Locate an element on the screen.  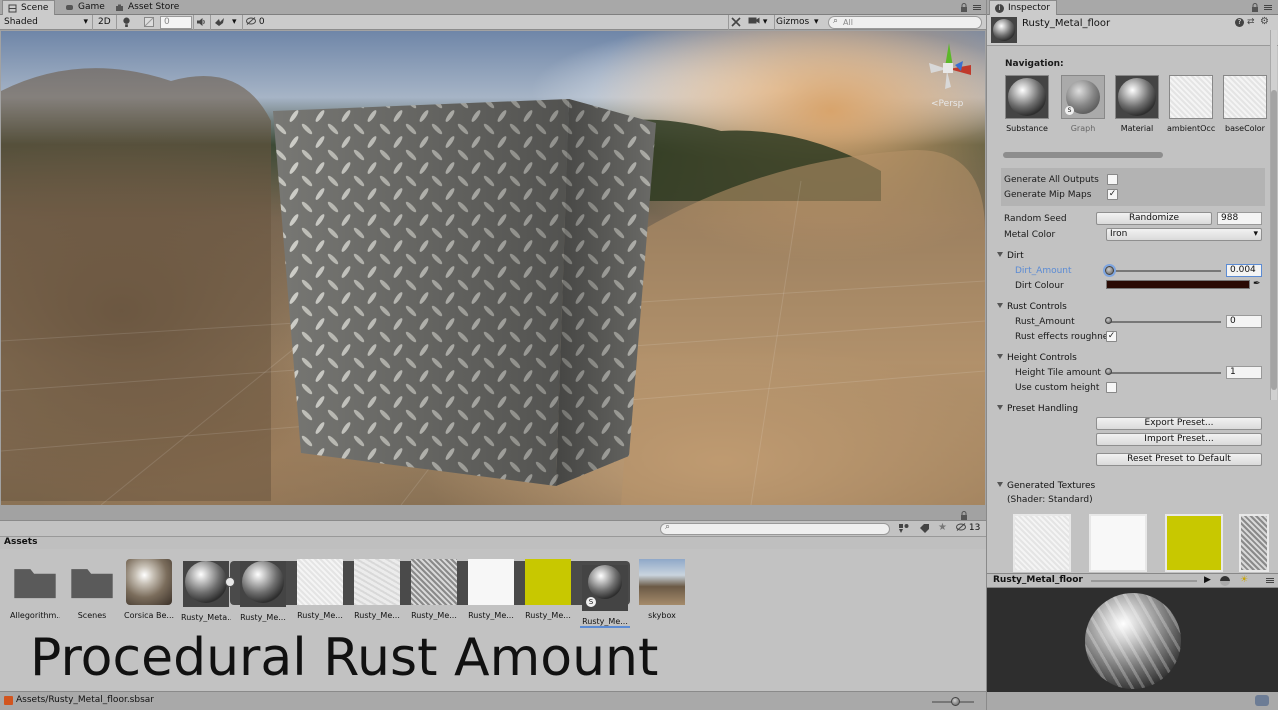
preset-section-header: Preset Handling is located at coordinates (1037, 409).